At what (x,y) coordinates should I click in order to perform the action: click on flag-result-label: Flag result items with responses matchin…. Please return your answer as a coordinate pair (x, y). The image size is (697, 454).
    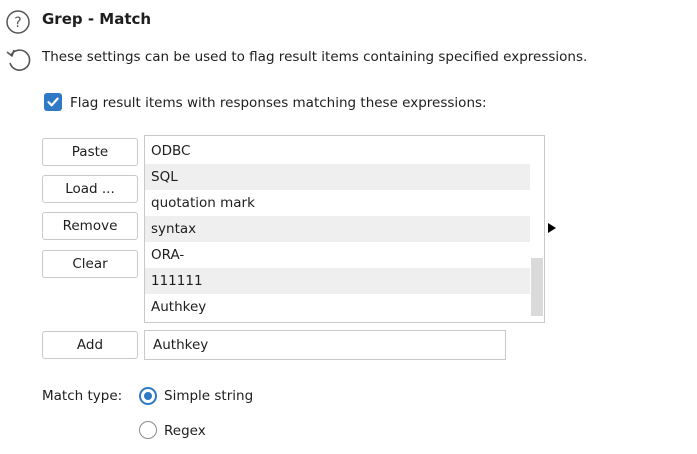
    Looking at the image, I should click on (278, 103).